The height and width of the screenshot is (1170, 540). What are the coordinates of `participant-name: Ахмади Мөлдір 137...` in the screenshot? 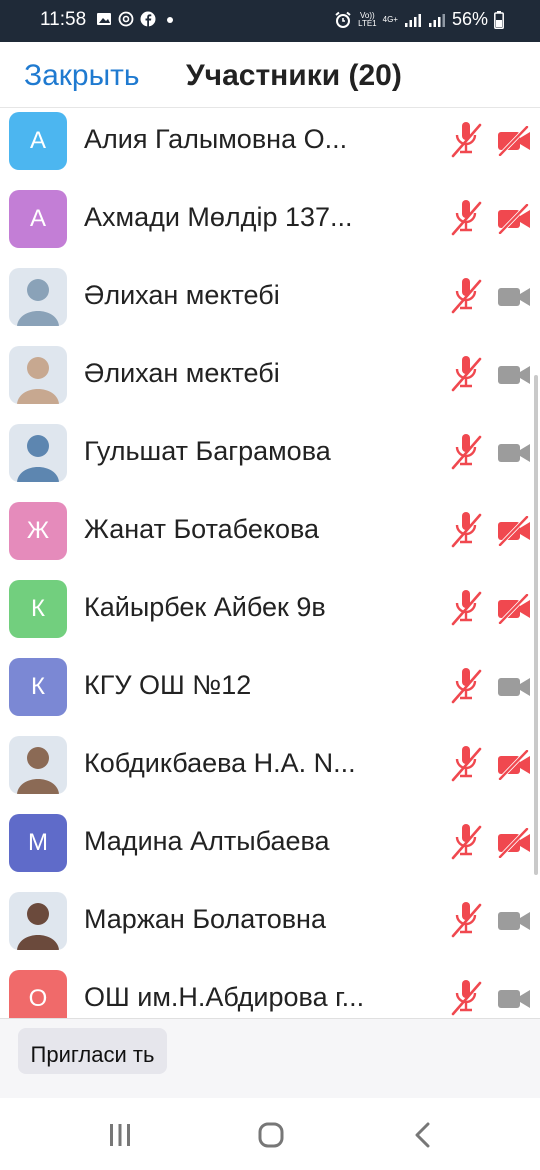 It's located at (218, 217).